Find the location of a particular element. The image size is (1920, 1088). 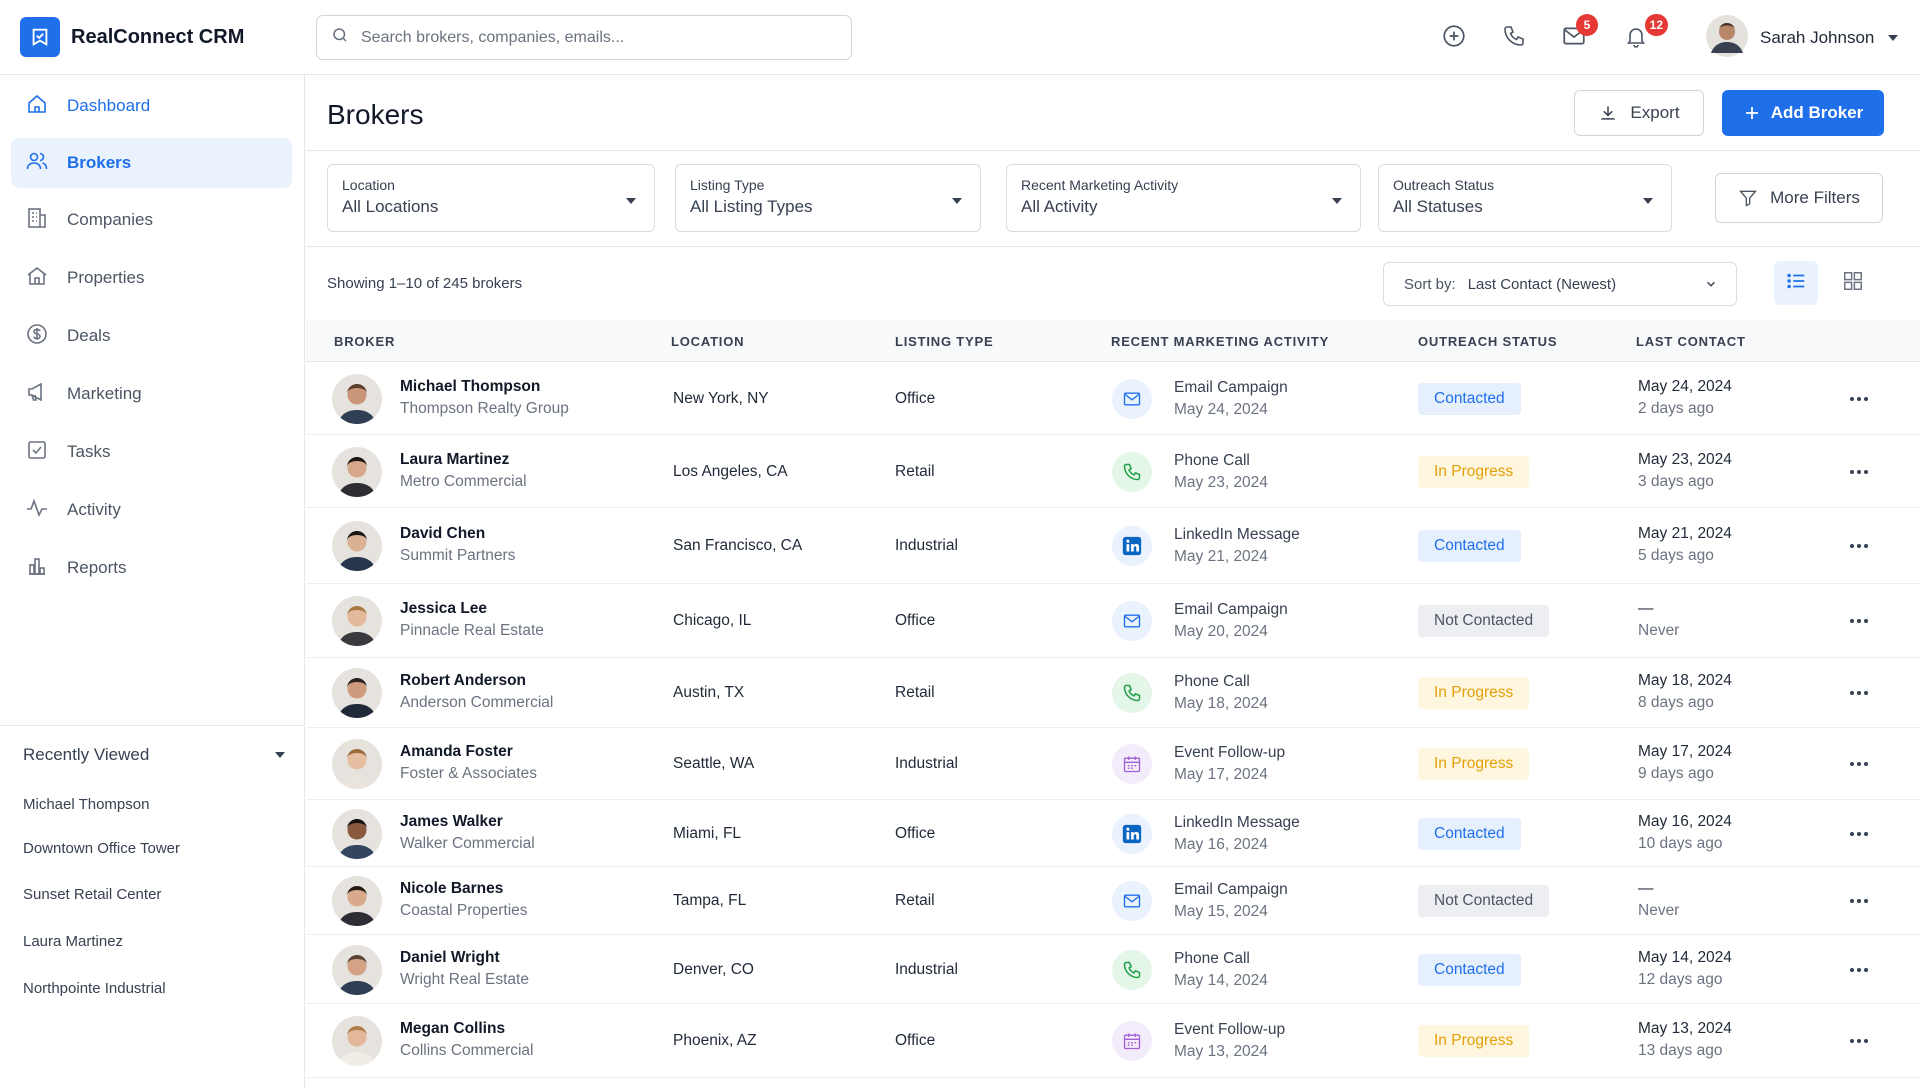

sidebar-item-companies: Companies is located at coordinates (151, 220).